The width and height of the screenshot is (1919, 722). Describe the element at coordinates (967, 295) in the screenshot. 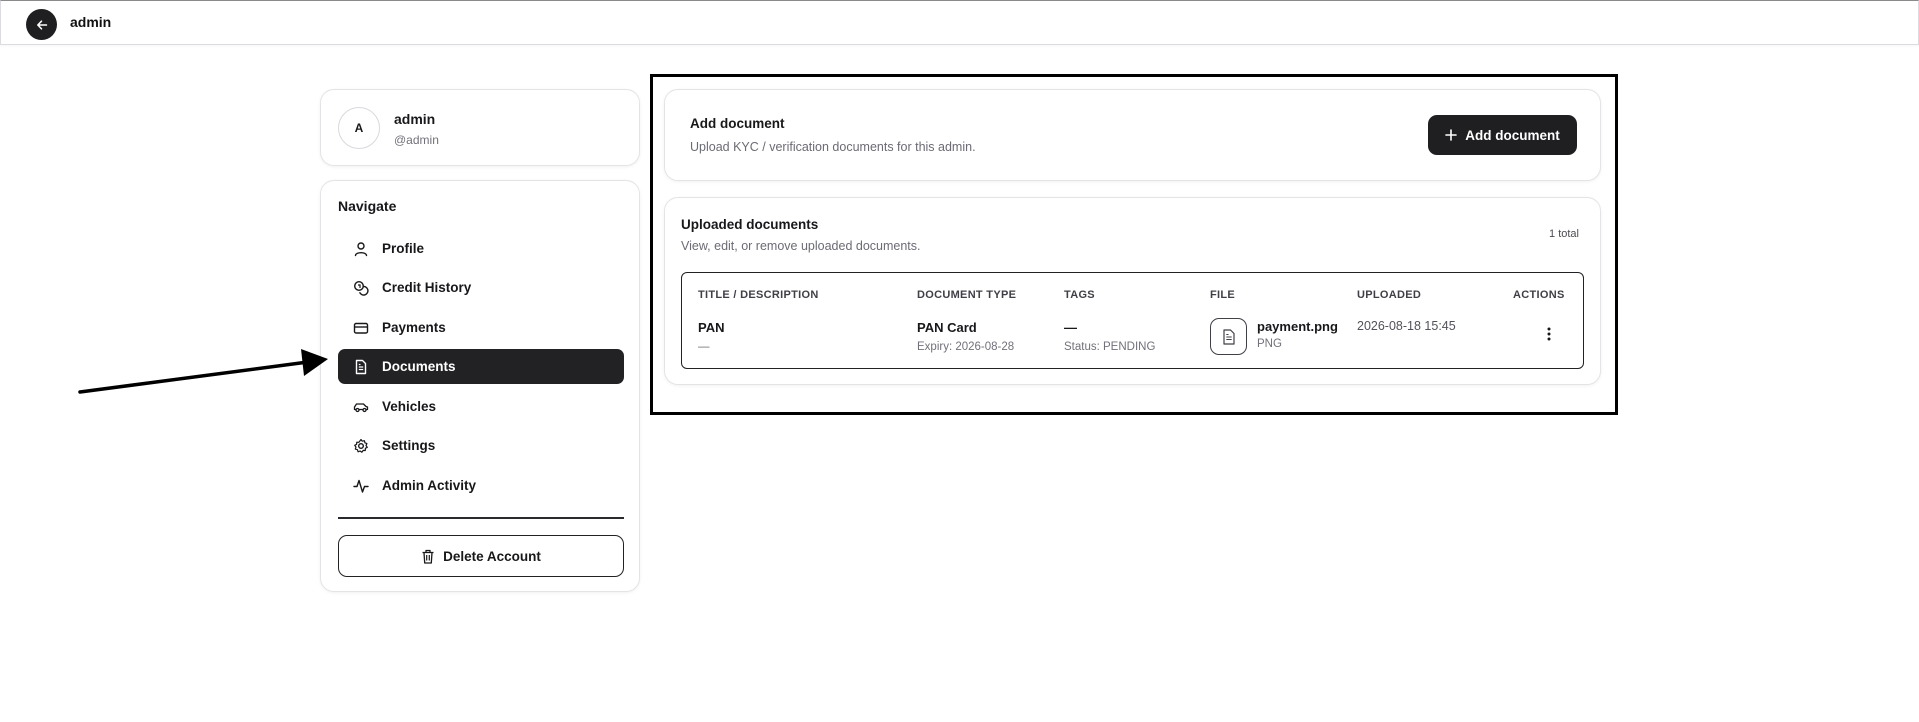

I see `column-header-document-type: DOCUMENT TYPE` at that location.